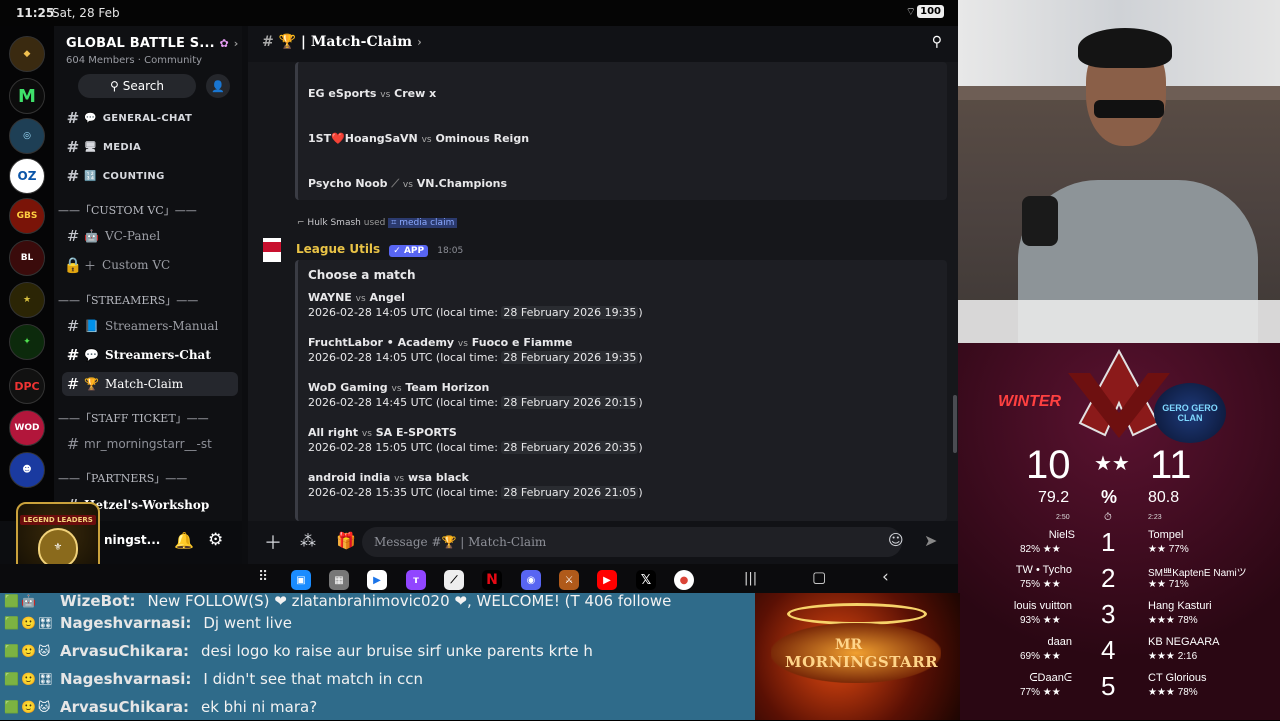  Describe the element at coordinates (450, 251) in the screenshot. I see `message-time: 18:05` at that location.